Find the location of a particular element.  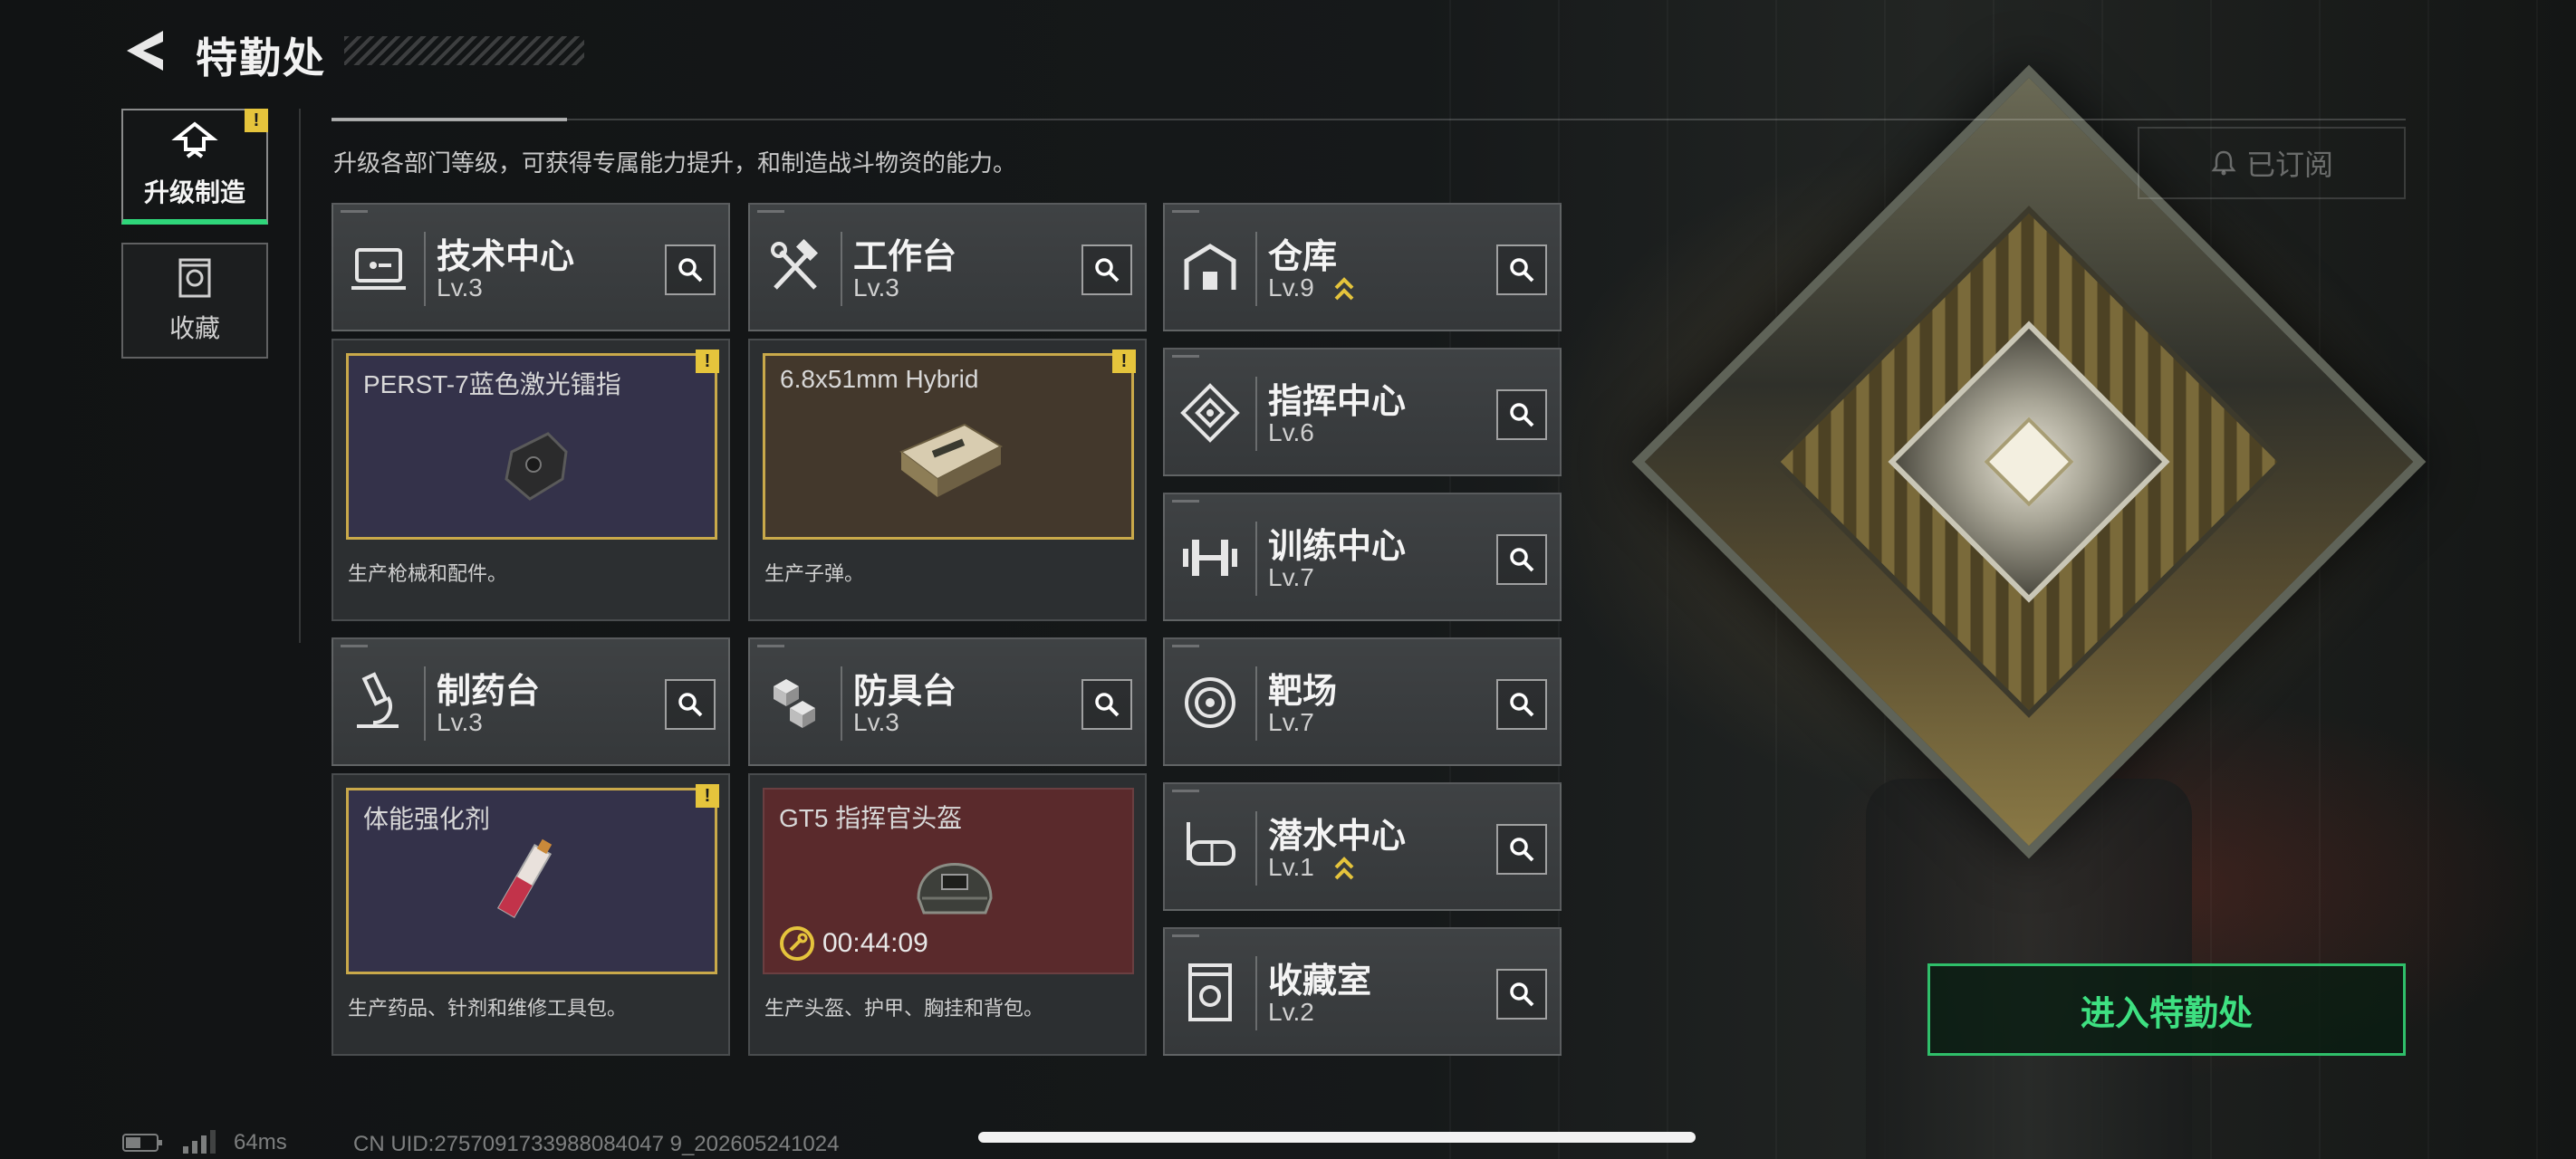

production-slot: GT5 指挥官头盔 00:44:09 is located at coordinates (948, 881).